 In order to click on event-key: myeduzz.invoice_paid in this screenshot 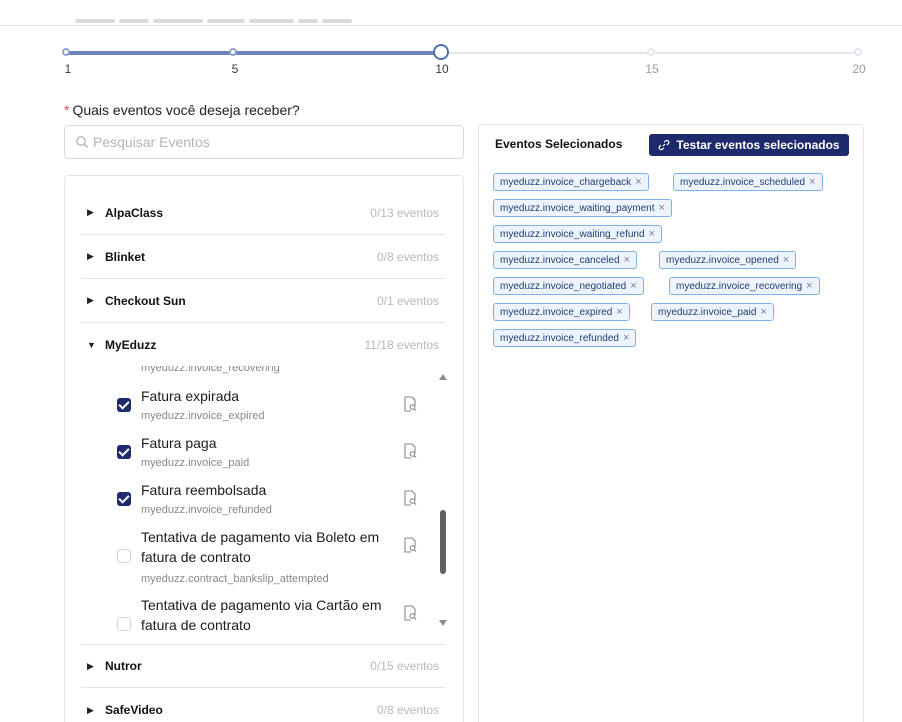, I will do `click(195, 463)`.